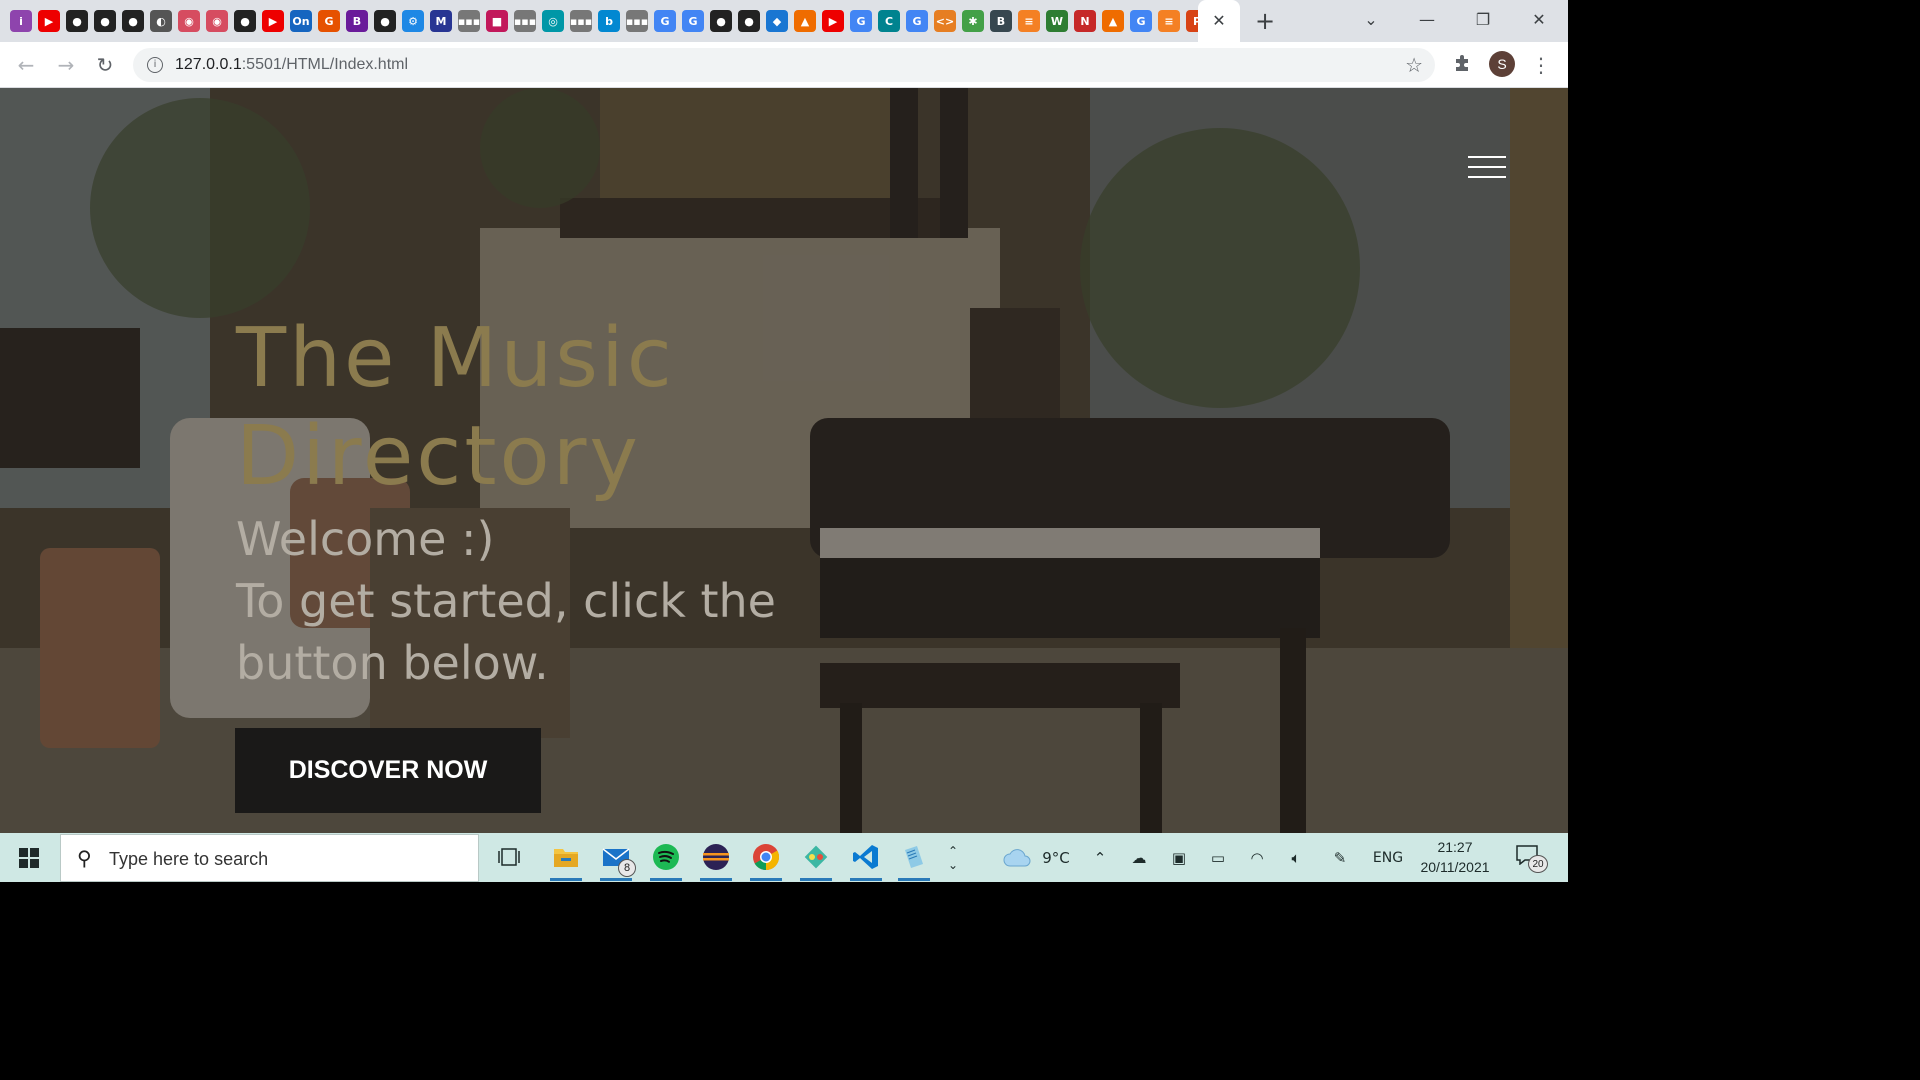 Image resolution: width=1920 pixels, height=1080 pixels. Describe the element at coordinates (1179, 857) in the screenshot. I see `display-icon: ▣` at that location.